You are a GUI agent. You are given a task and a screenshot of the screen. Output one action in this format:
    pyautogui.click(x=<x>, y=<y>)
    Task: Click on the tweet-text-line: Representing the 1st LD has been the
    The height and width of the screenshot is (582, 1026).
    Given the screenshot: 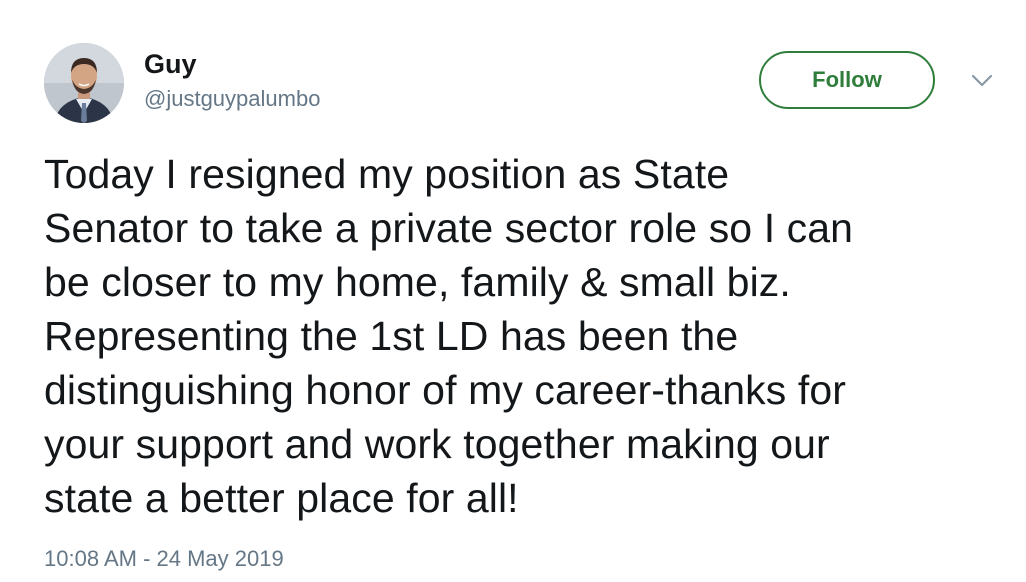 What is the action you would take?
    pyautogui.click(x=391, y=336)
    